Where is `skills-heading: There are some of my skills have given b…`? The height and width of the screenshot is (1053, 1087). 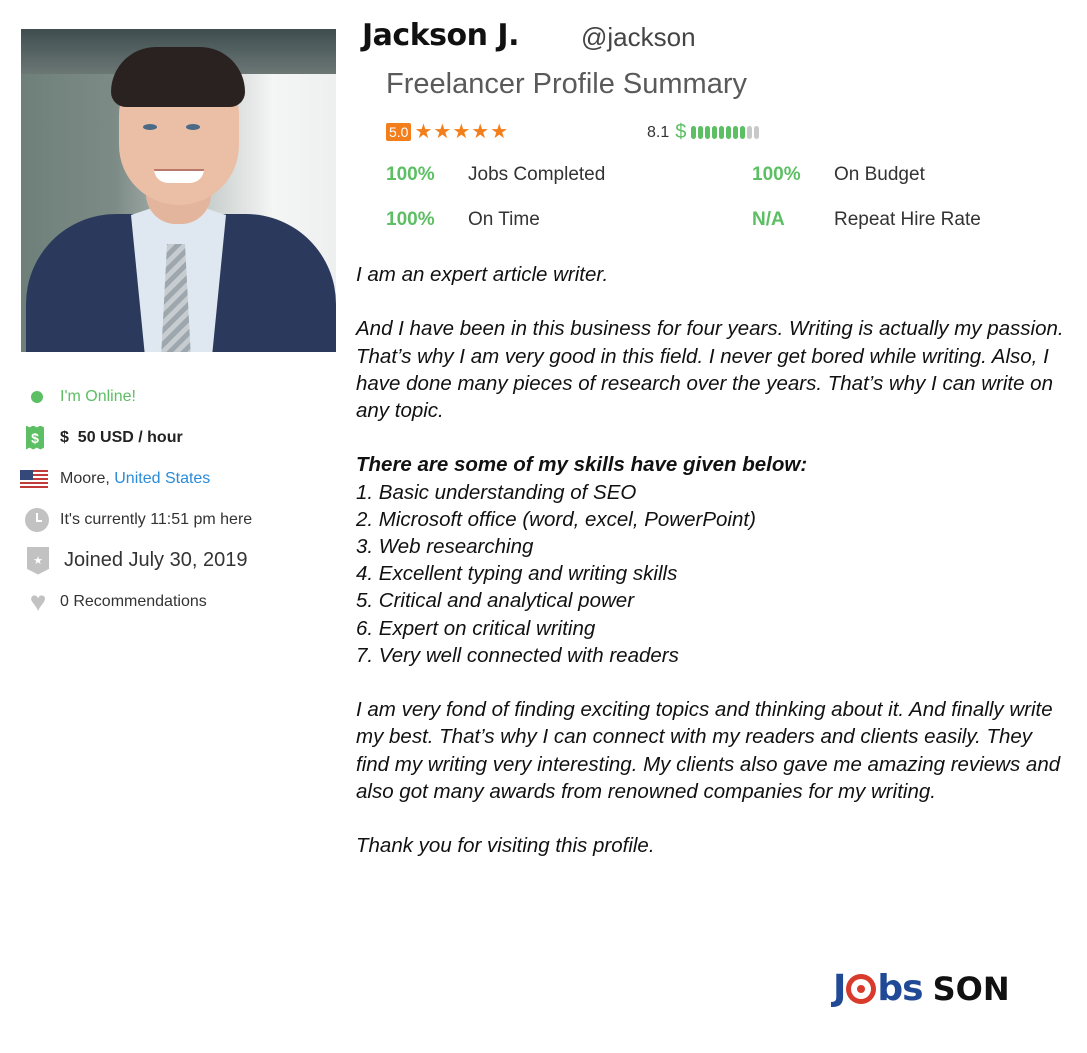
skills-heading: There are some of my skills have given b… is located at coordinates (582, 465).